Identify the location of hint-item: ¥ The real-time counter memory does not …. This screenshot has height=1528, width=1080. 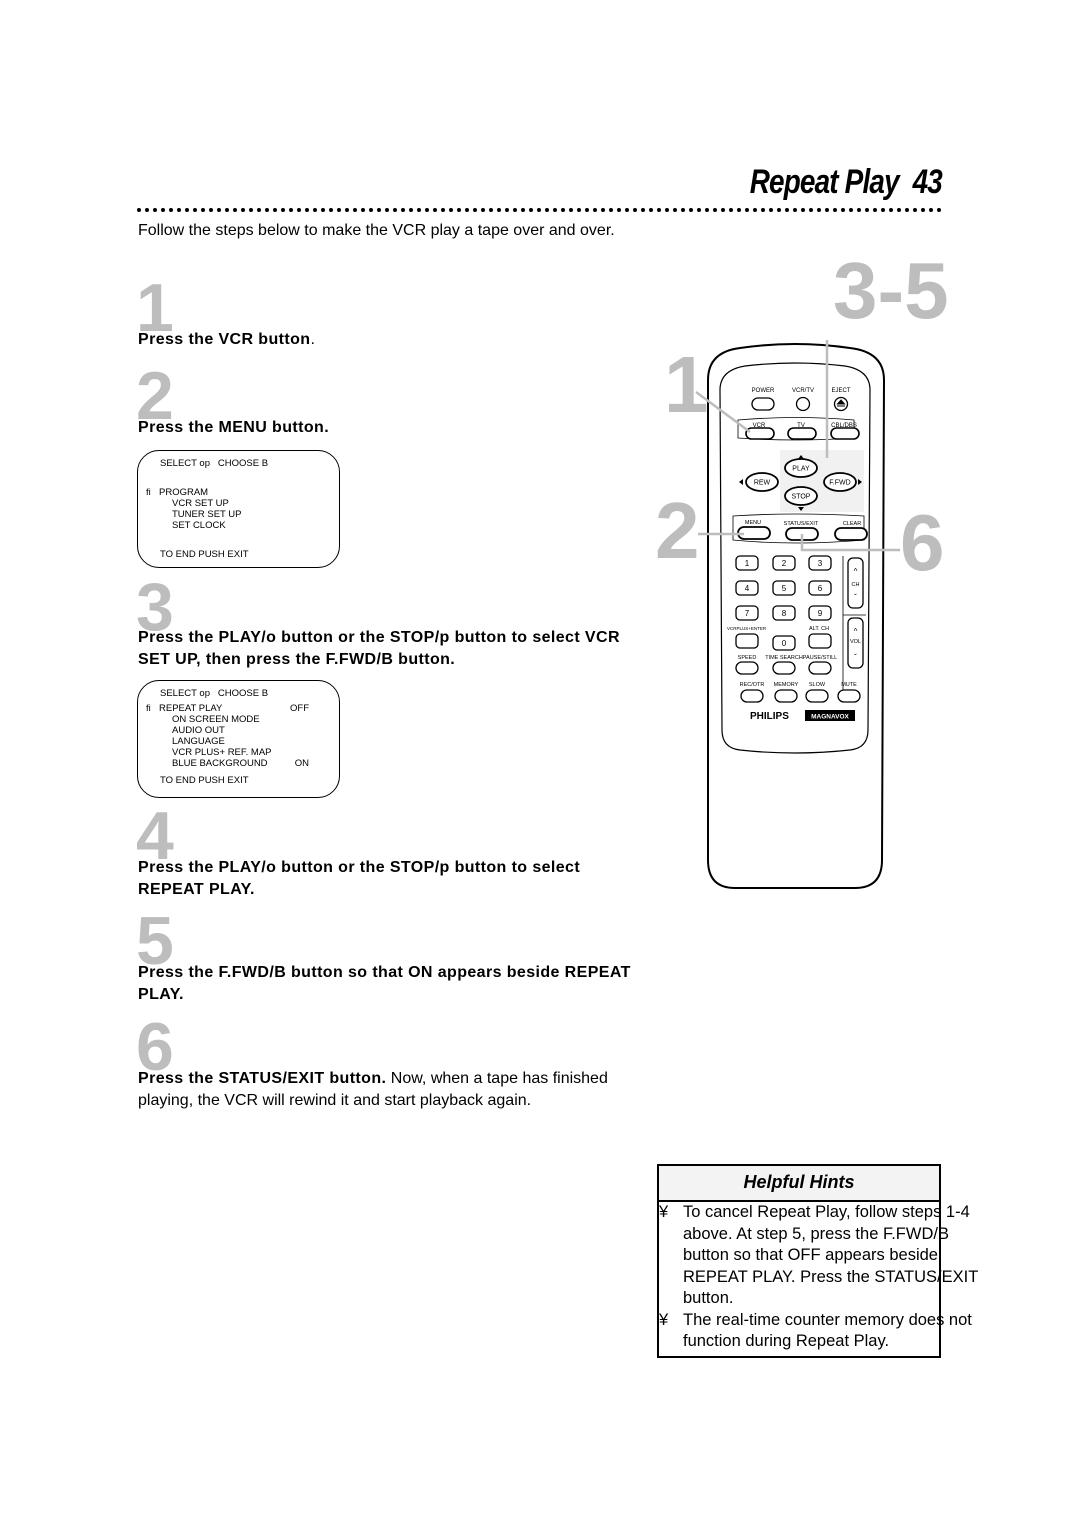
(829, 1331).